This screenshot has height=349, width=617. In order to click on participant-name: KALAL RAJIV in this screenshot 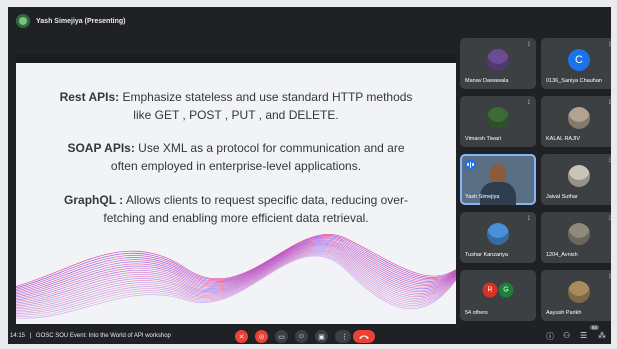, I will do `click(563, 139)`.